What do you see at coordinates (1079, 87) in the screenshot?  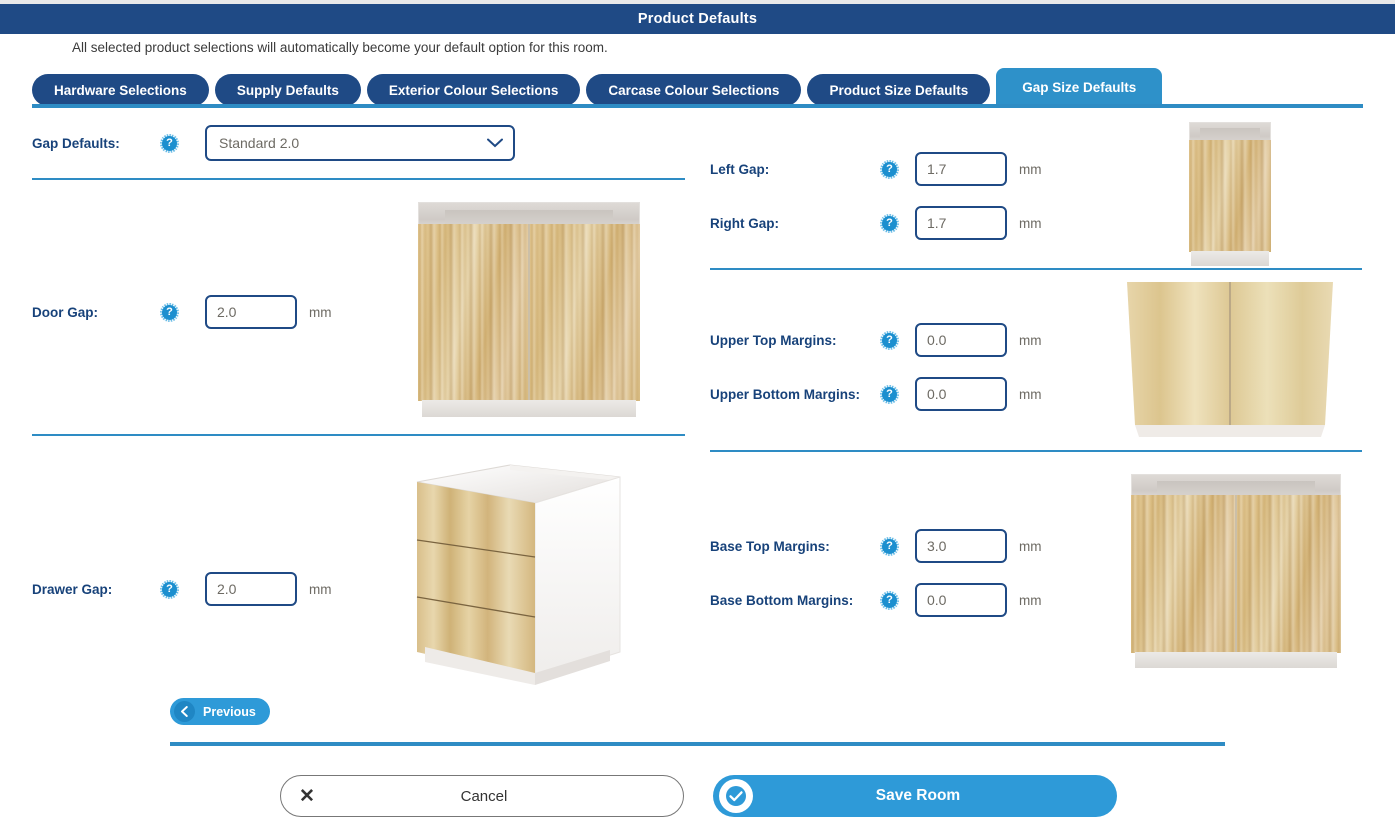 I see `tab-gap-size-defaults: Gap Size Defaults` at bounding box center [1079, 87].